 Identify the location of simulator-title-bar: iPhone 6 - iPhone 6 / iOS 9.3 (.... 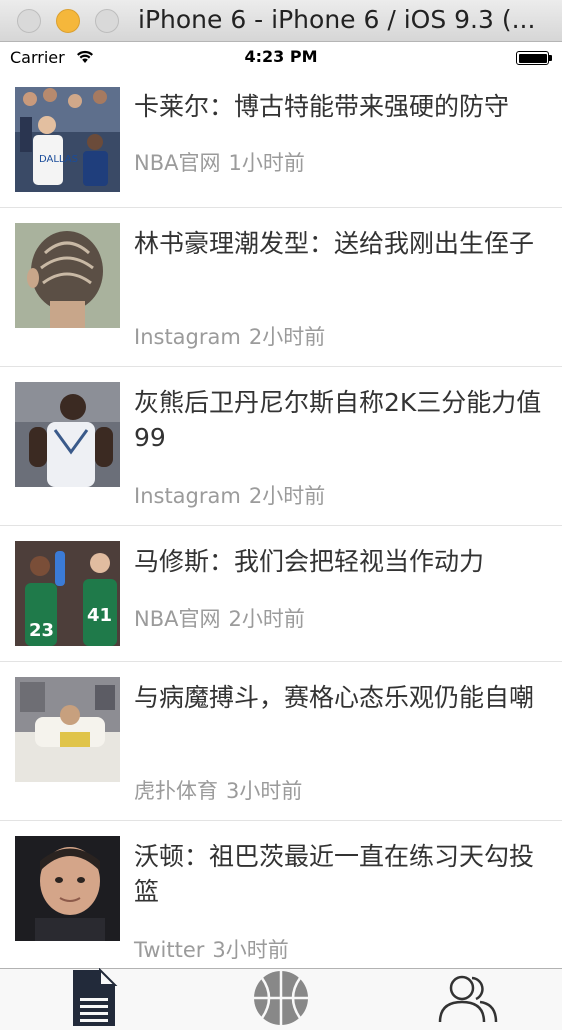
(281, 21).